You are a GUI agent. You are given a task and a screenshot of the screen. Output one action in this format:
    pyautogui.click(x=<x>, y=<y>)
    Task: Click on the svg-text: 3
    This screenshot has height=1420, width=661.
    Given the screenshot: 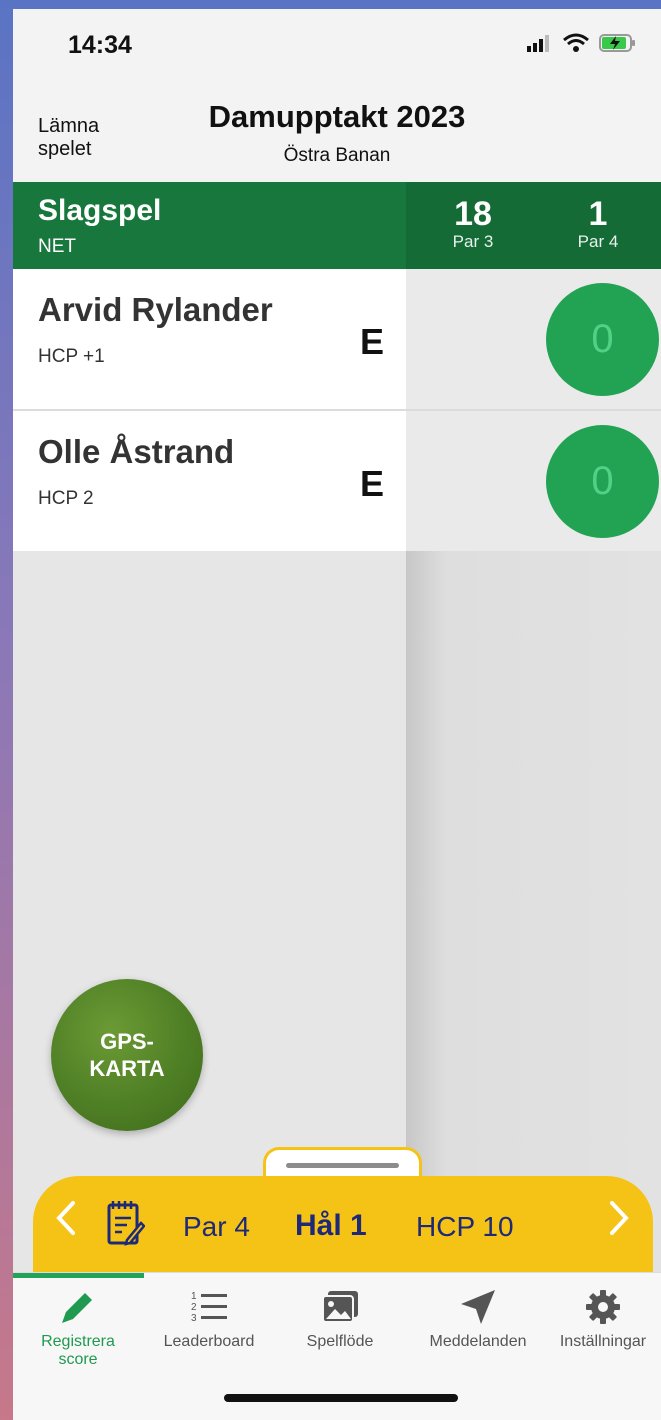 What is the action you would take?
    pyautogui.click(x=194, y=1318)
    